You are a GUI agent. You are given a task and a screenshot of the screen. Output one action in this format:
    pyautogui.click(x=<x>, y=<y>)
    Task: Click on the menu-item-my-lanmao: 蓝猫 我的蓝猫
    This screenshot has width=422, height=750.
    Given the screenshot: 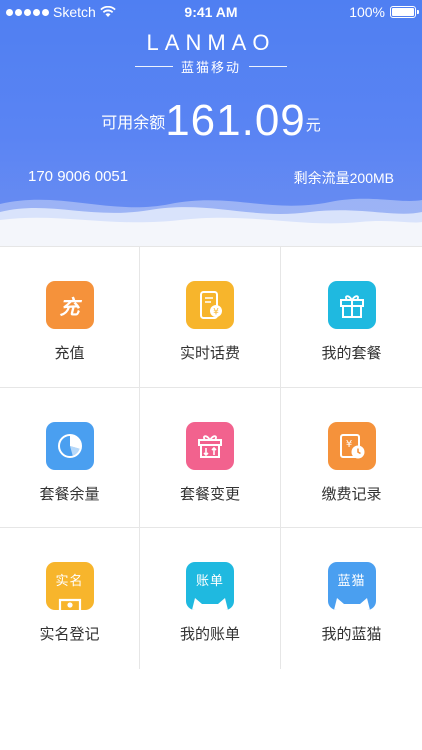 What is the action you would take?
    pyautogui.click(x=351, y=598)
    